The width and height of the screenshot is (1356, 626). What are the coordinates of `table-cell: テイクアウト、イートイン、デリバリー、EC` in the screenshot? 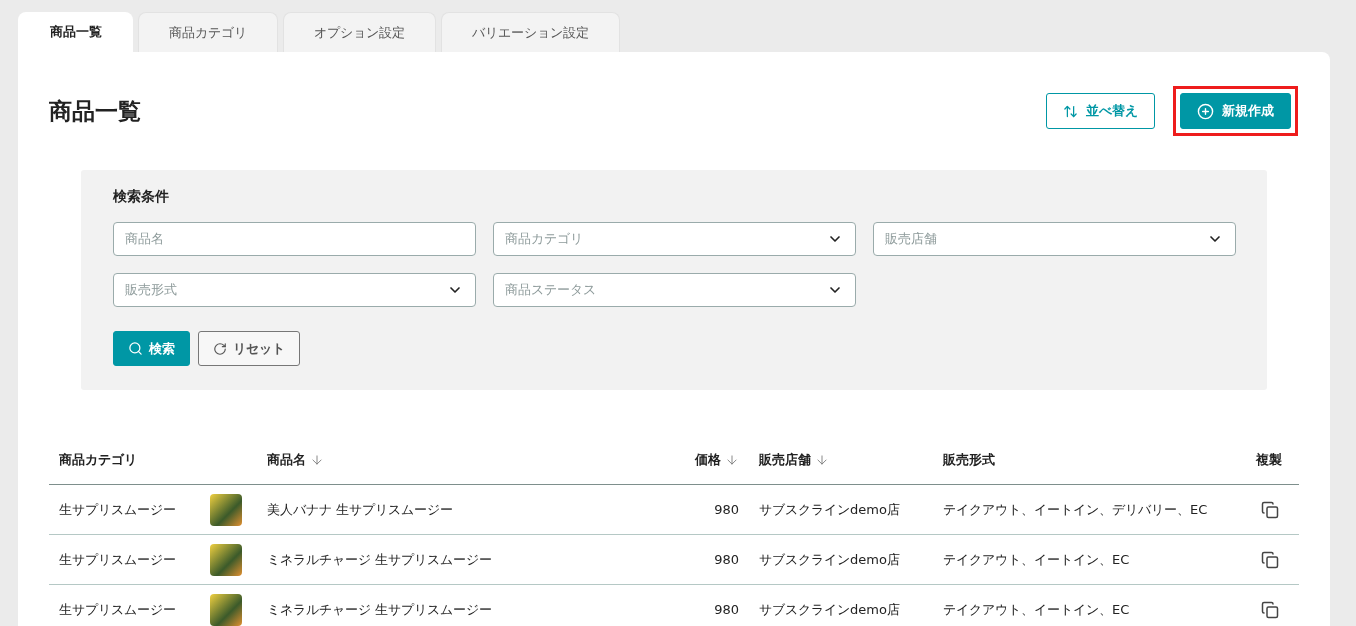 It's located at (1083, 510).